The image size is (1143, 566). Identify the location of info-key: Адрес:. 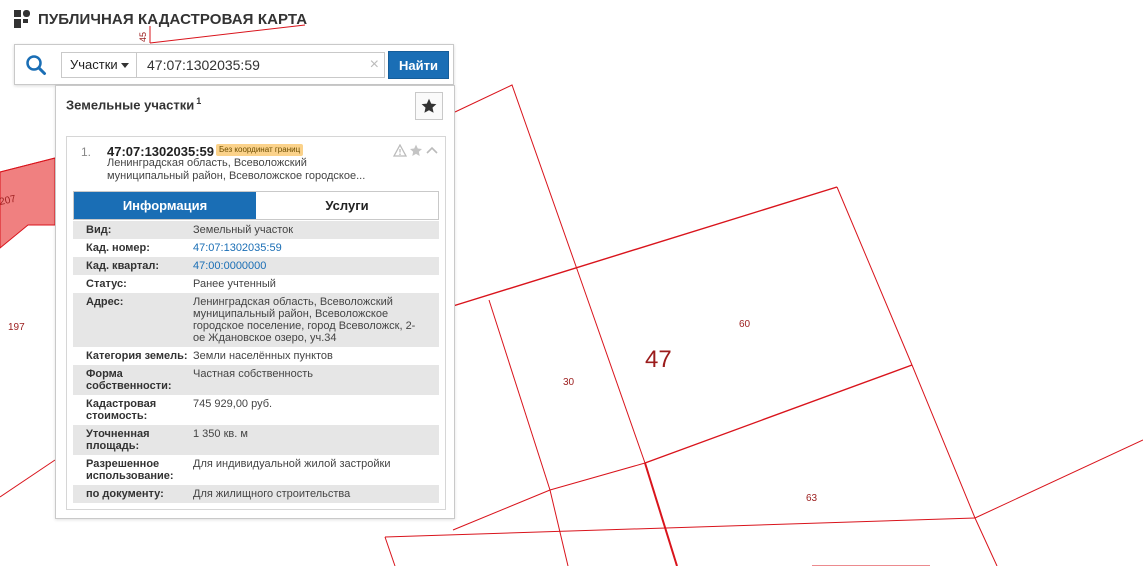
(105, 302).